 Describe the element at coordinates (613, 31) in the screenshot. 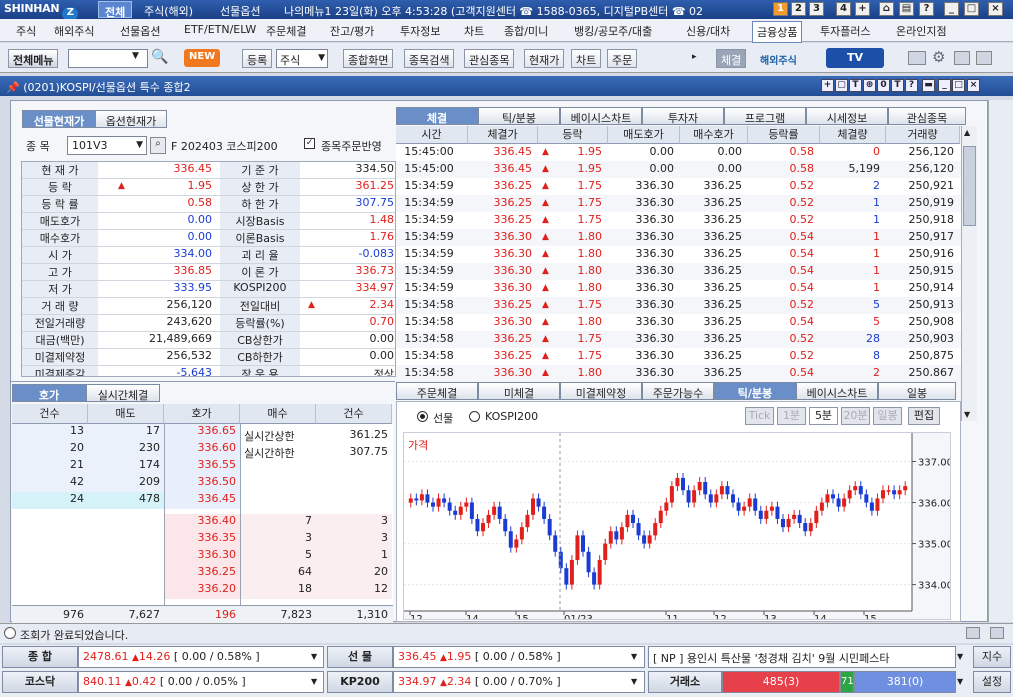

I see `menu-item: 뱅킹/공모주/대출` at that location.